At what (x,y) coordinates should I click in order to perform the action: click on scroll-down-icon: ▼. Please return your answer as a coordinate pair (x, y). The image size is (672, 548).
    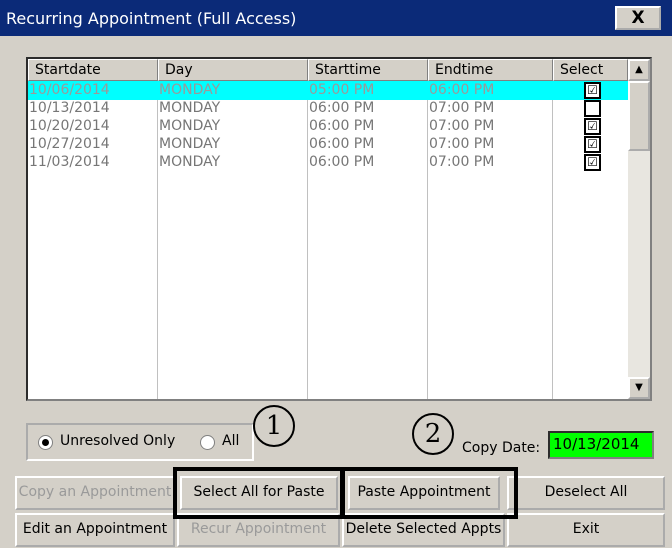
    Looking at the image, I should click on (639, 388).